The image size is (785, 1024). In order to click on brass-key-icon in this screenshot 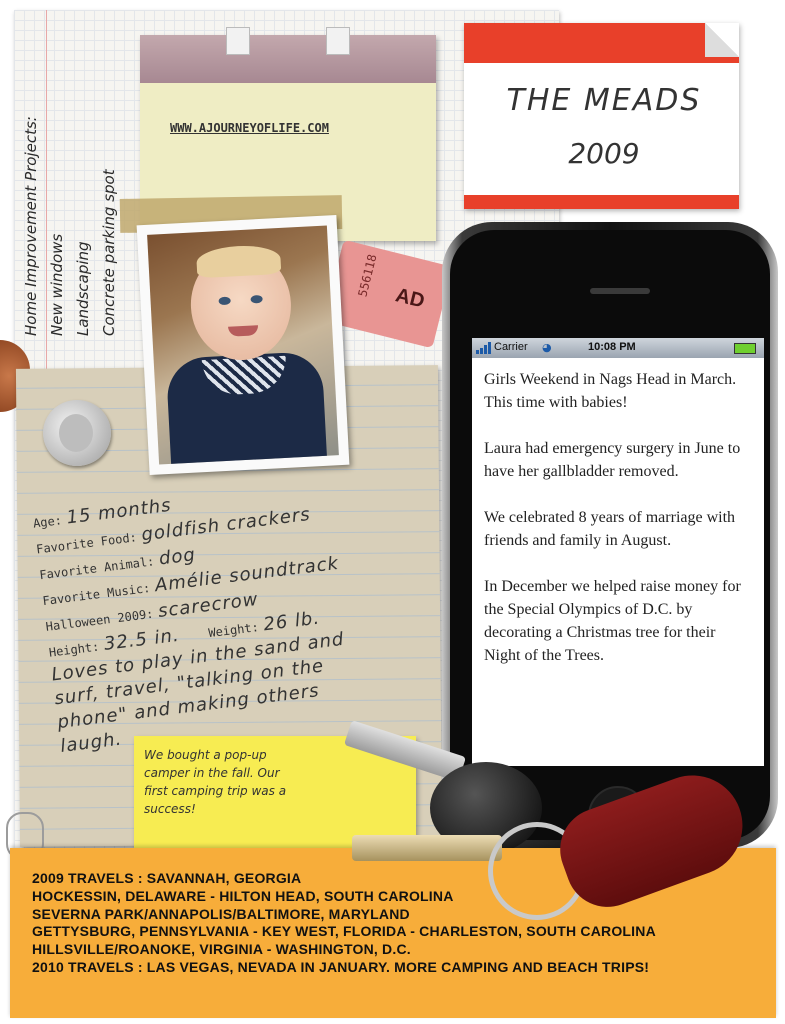, I will do `click(427, 848)`.